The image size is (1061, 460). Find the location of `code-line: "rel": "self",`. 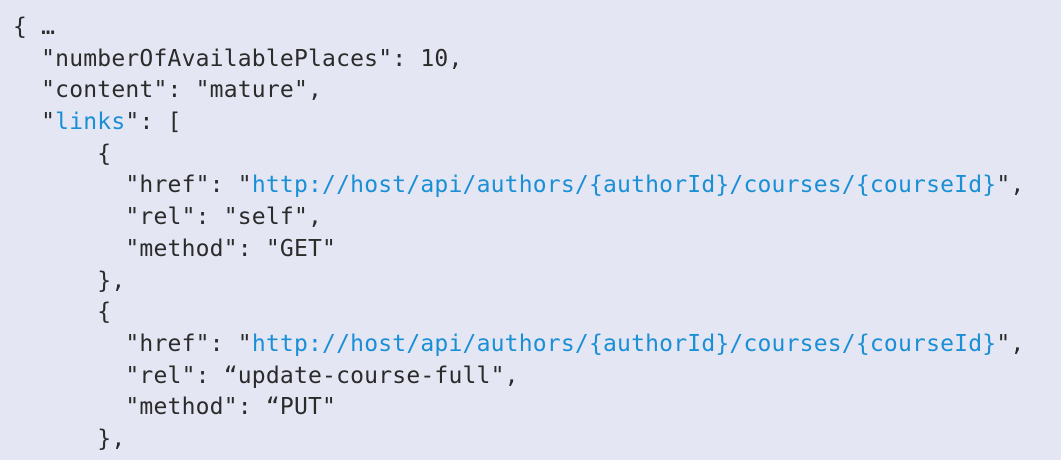

code-line: "rel": "self", is located at coordinates (518, 218).